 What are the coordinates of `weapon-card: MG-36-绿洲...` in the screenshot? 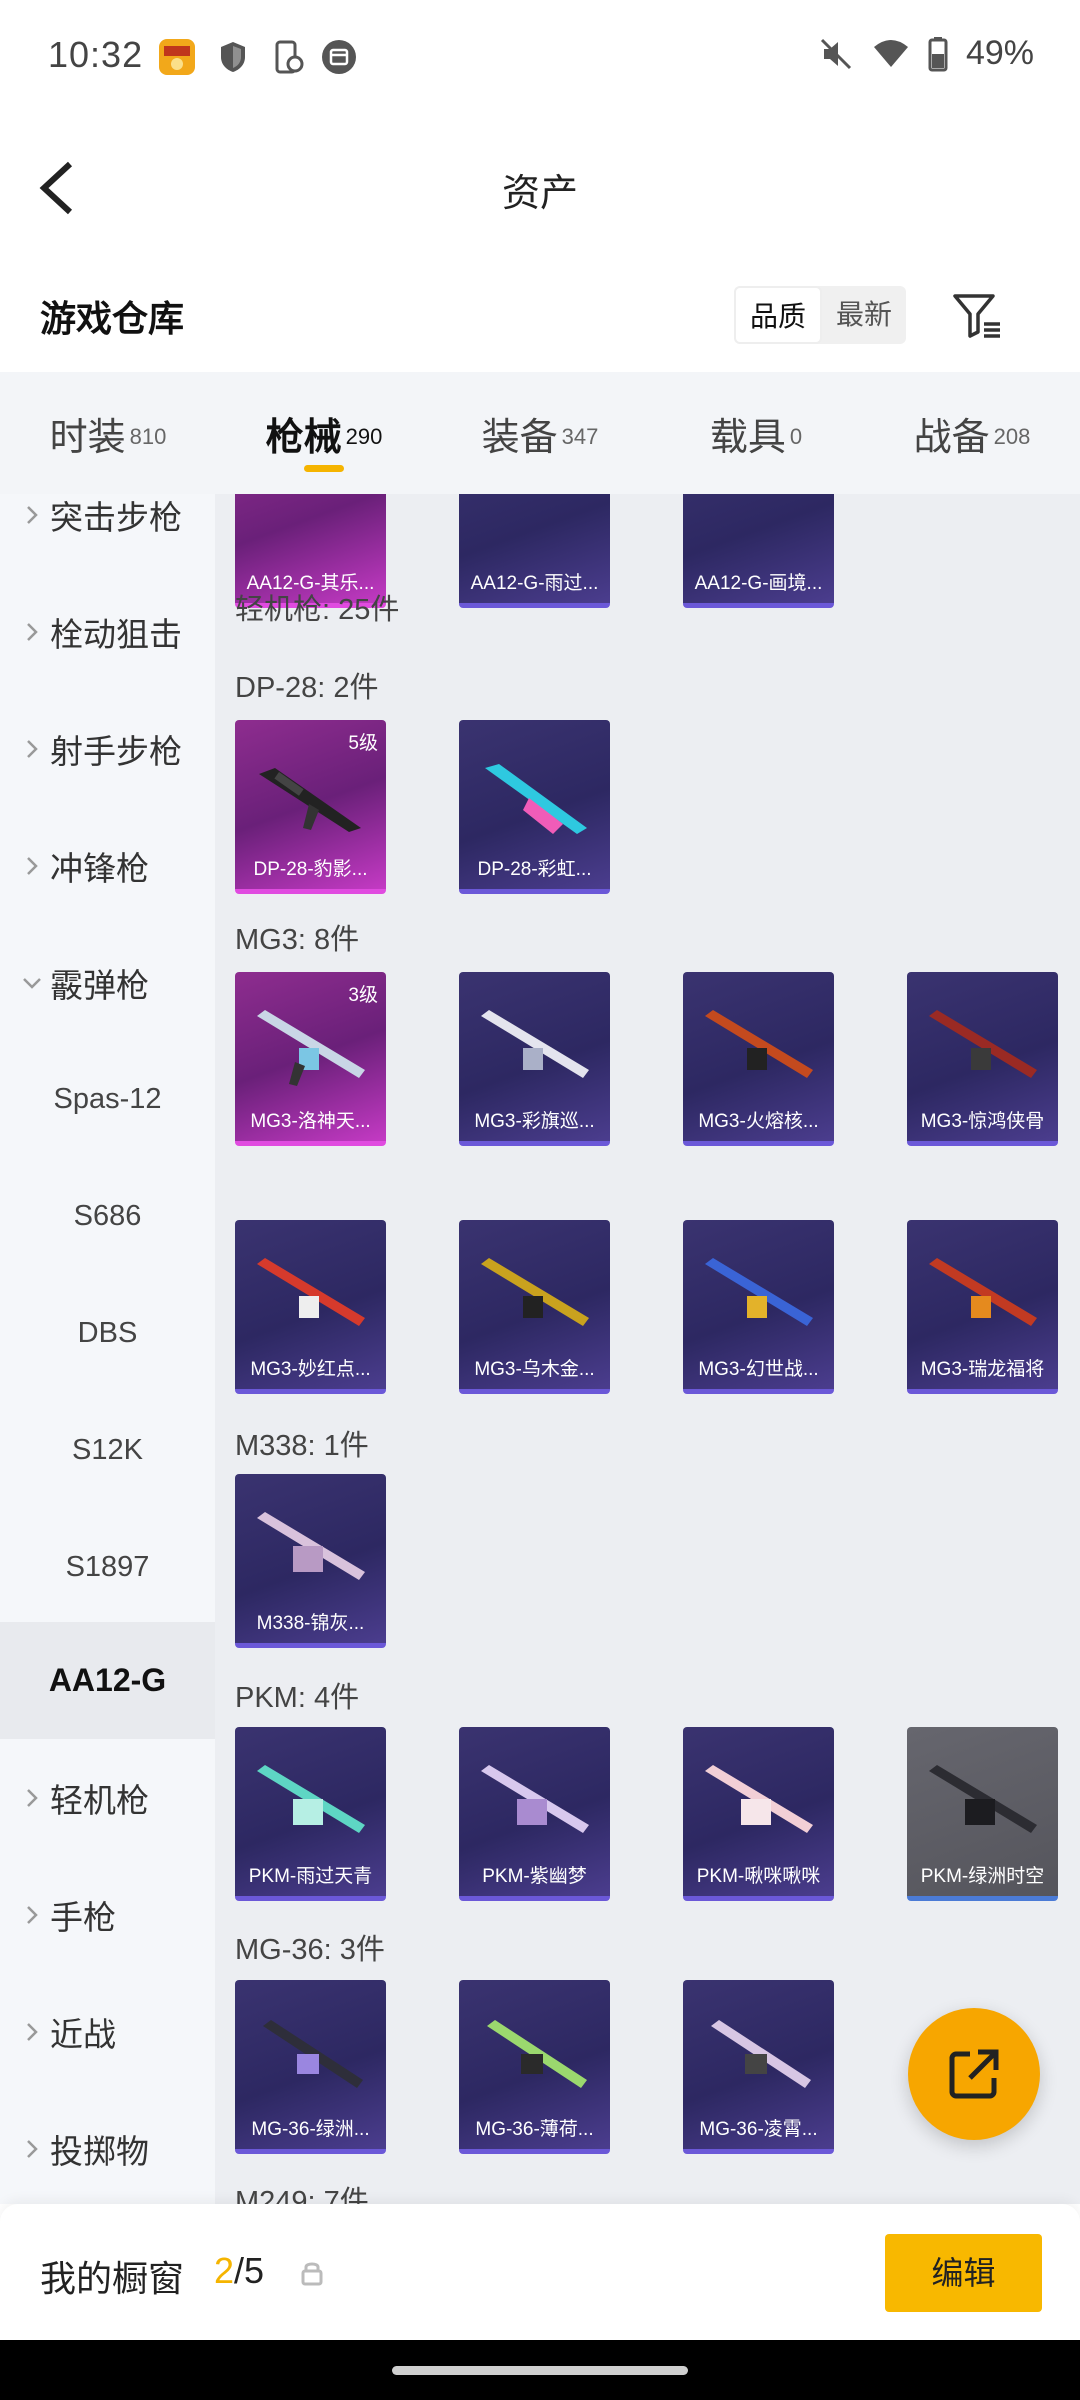 It's located at (310, 2067).